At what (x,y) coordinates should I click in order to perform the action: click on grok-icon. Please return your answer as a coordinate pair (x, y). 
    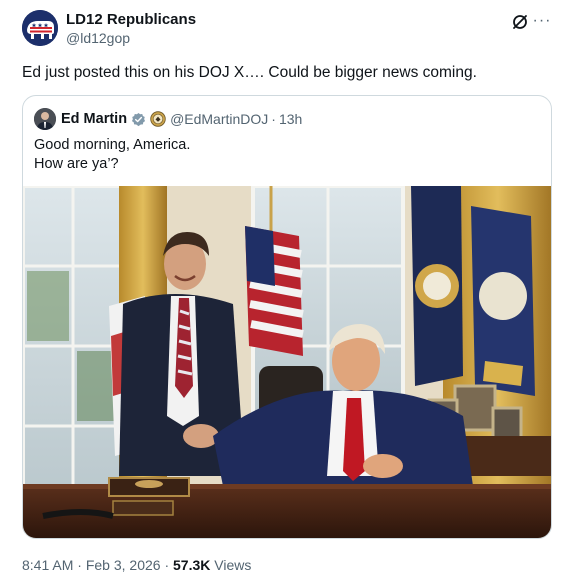
    Looking at the image, I should click on (520, 22).